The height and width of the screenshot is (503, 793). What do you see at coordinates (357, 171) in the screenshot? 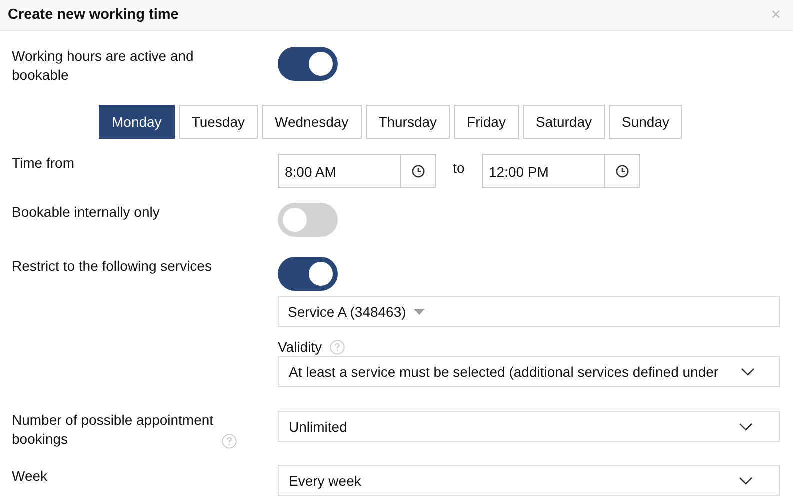
I see `time-field: 8:00 AM` at bounding box center [357, 171].